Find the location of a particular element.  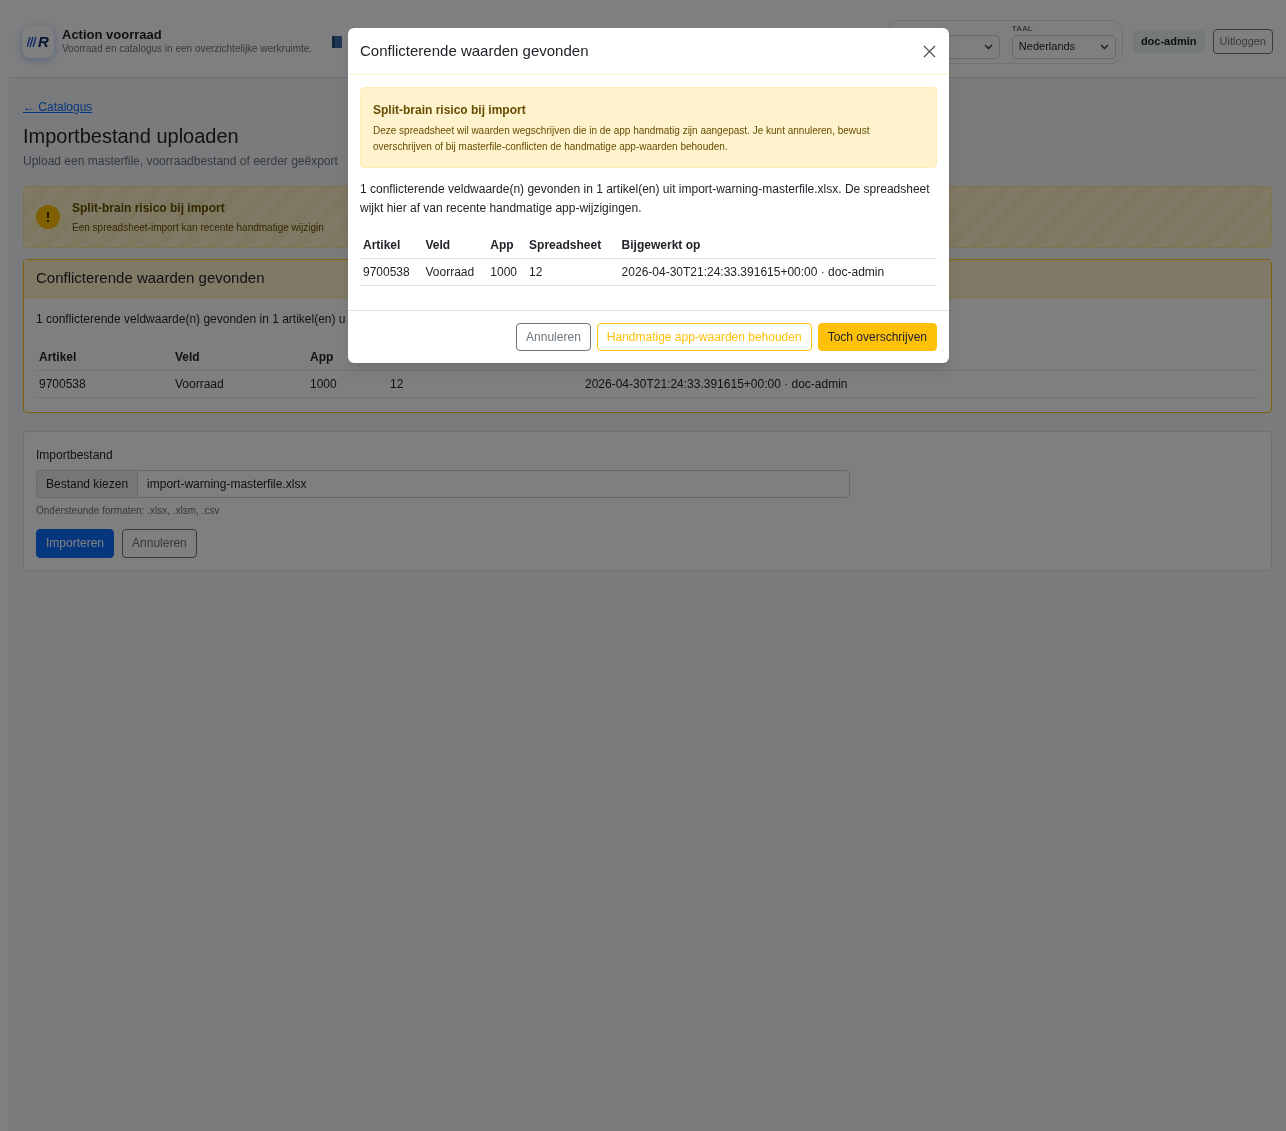

warning-title: Split-brain risico bij import is located at coordinates (149, 208).